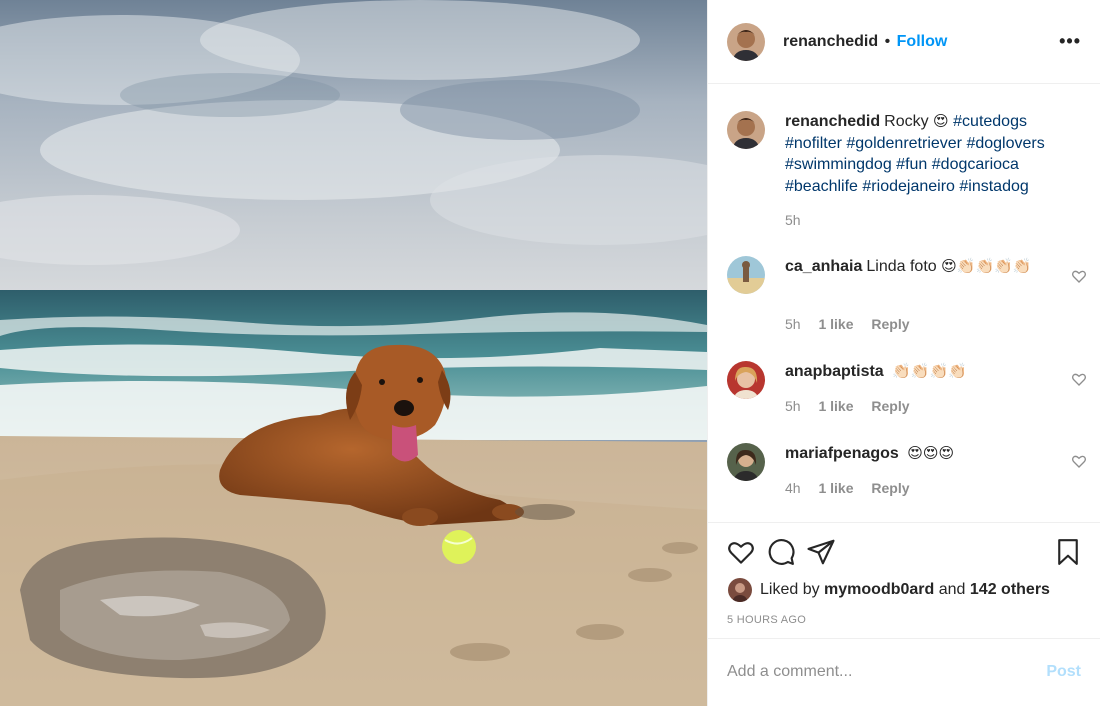  I want to click on comment-text: ca_anhaia Linda foto 😍👏🏻👏🏻👏🏻👏🏻, so click(931, 267).